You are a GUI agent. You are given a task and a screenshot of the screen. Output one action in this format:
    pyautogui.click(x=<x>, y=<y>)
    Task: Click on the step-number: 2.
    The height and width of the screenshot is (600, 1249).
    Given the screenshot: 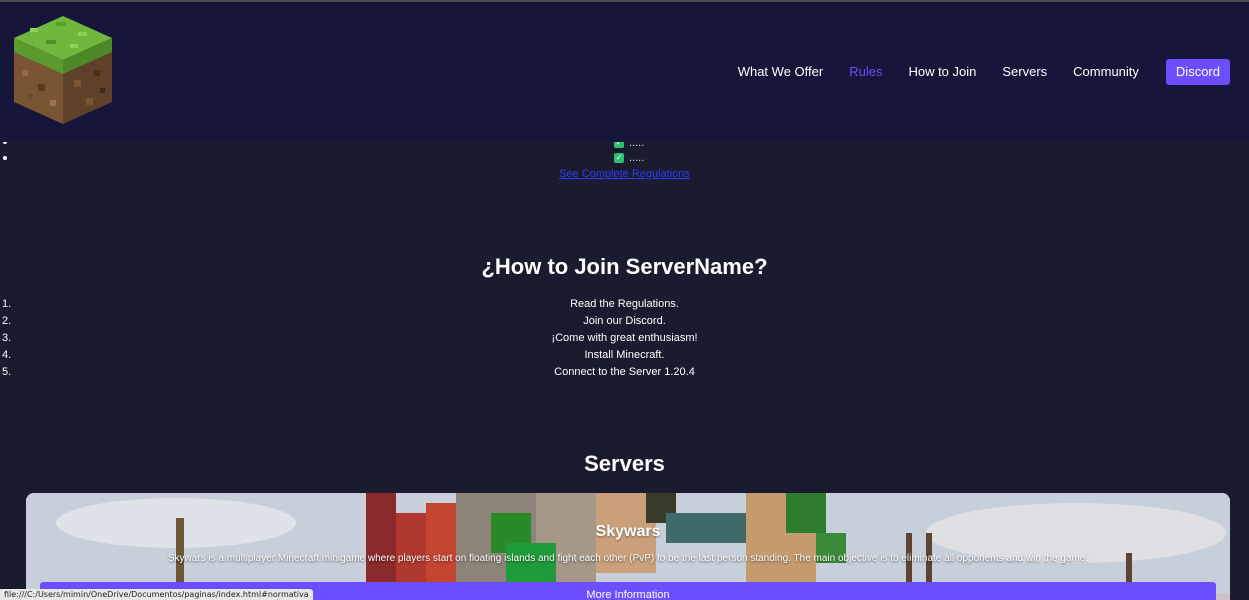 What is the action you would take?
    pyautogui.click(x=7, y=321)
    